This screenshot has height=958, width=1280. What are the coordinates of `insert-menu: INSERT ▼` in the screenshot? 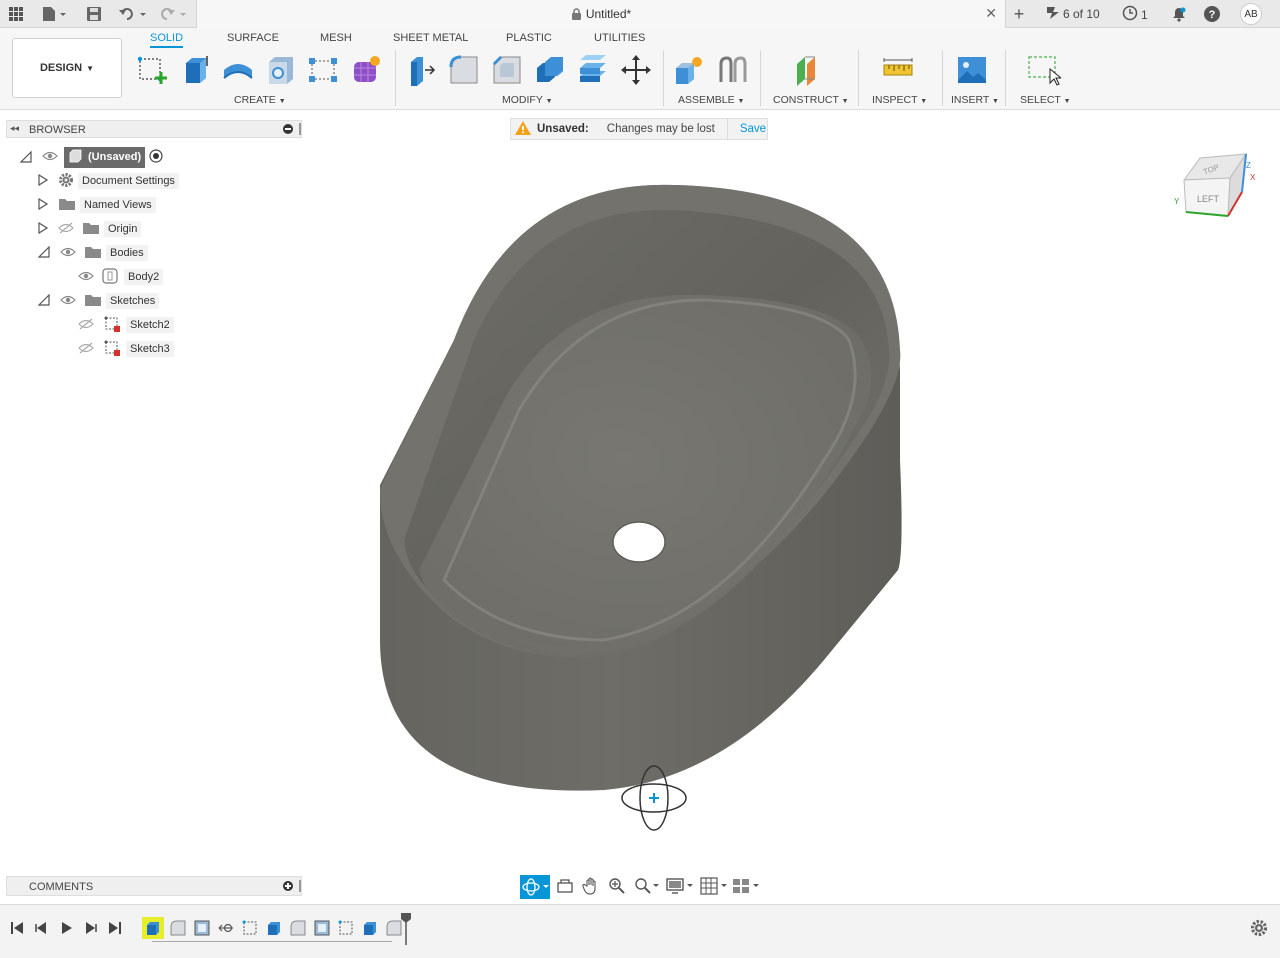 It's located at (975, 100).